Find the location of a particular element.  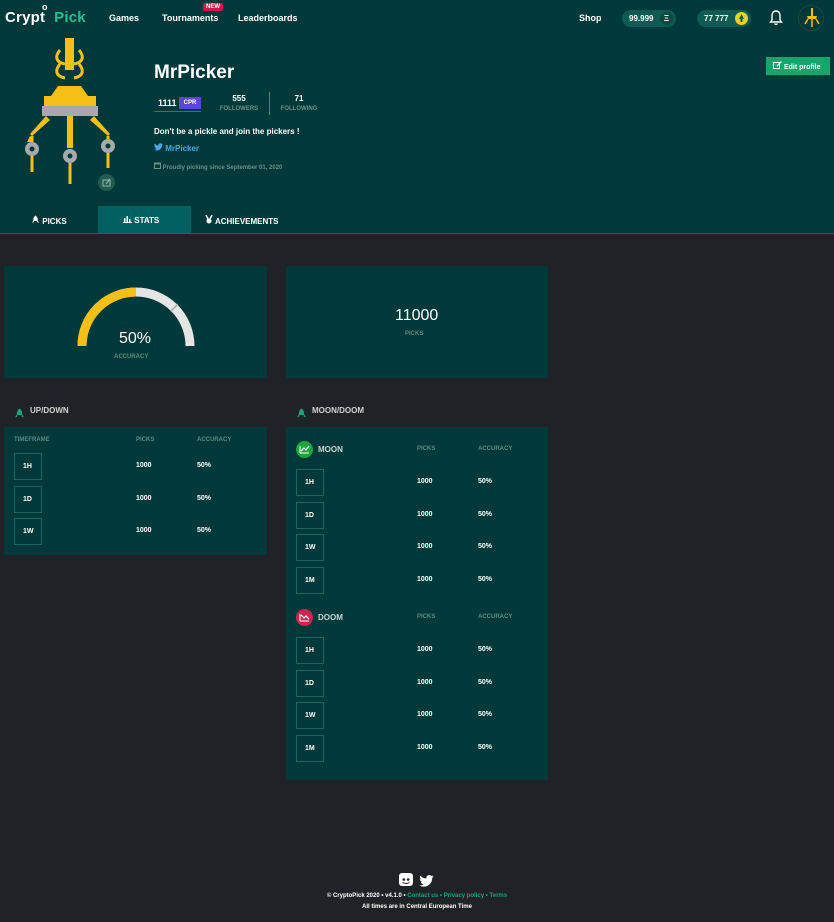

moon-timeframe-1m: 1M is located at coordinates (310, 580).